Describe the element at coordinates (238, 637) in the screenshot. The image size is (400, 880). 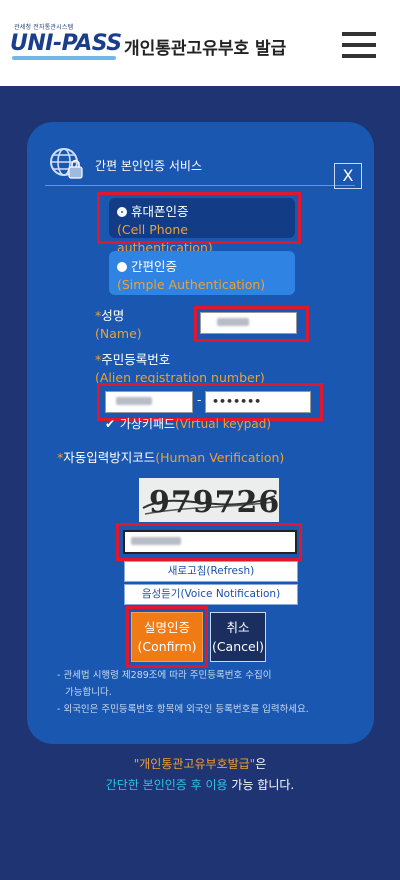
I see `cancel-button: 취소 (Cancel)` at that location.